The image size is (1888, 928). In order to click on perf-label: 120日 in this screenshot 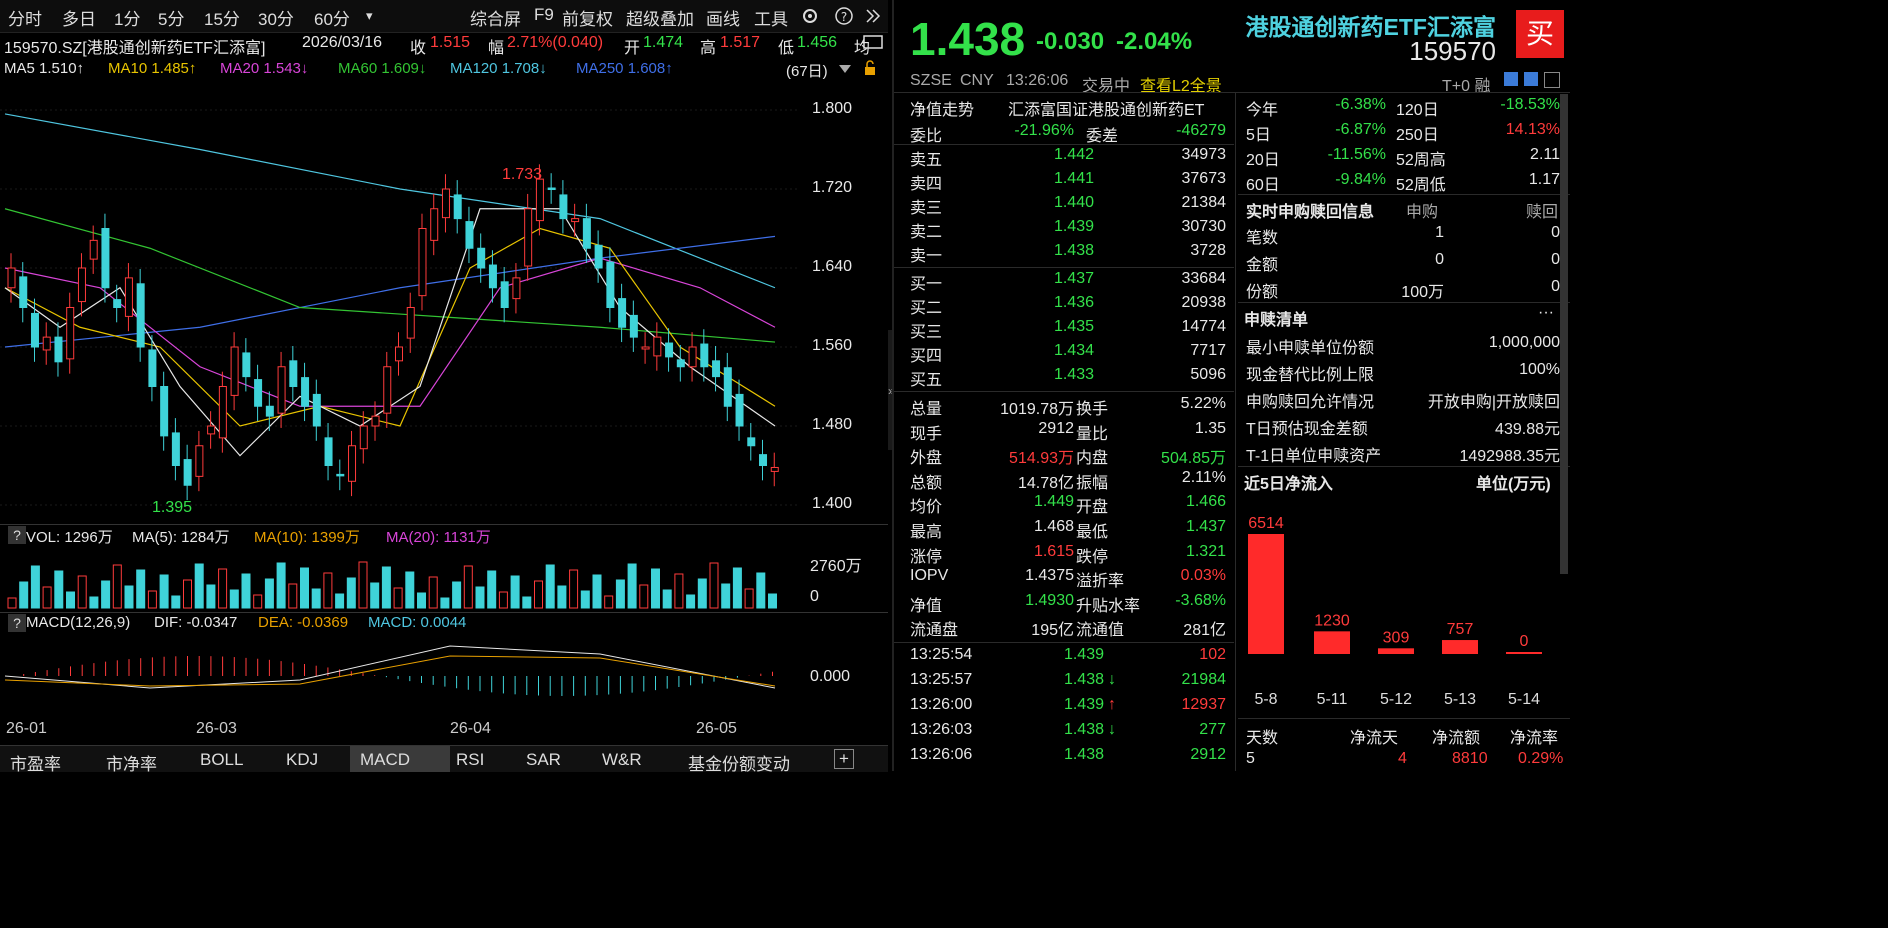, I will do `click(1417, 110)`.